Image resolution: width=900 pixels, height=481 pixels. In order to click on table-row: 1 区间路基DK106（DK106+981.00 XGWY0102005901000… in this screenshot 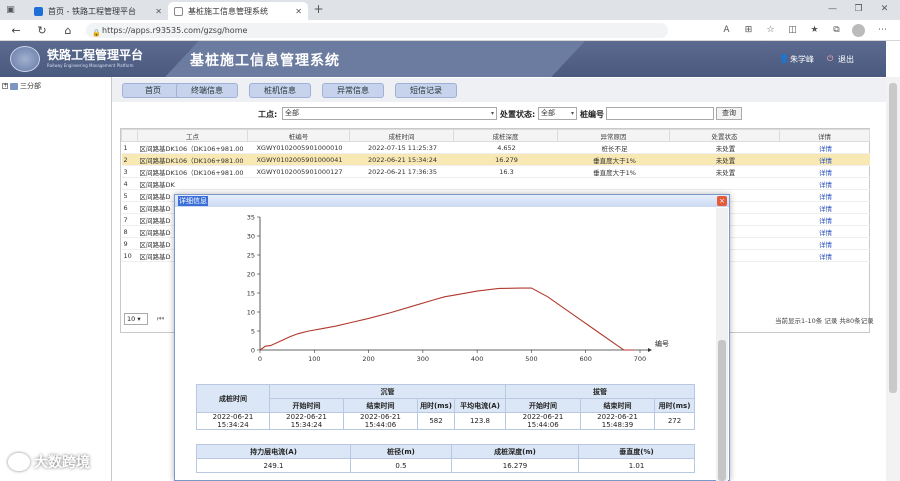, I will do `click(495, 147)`.